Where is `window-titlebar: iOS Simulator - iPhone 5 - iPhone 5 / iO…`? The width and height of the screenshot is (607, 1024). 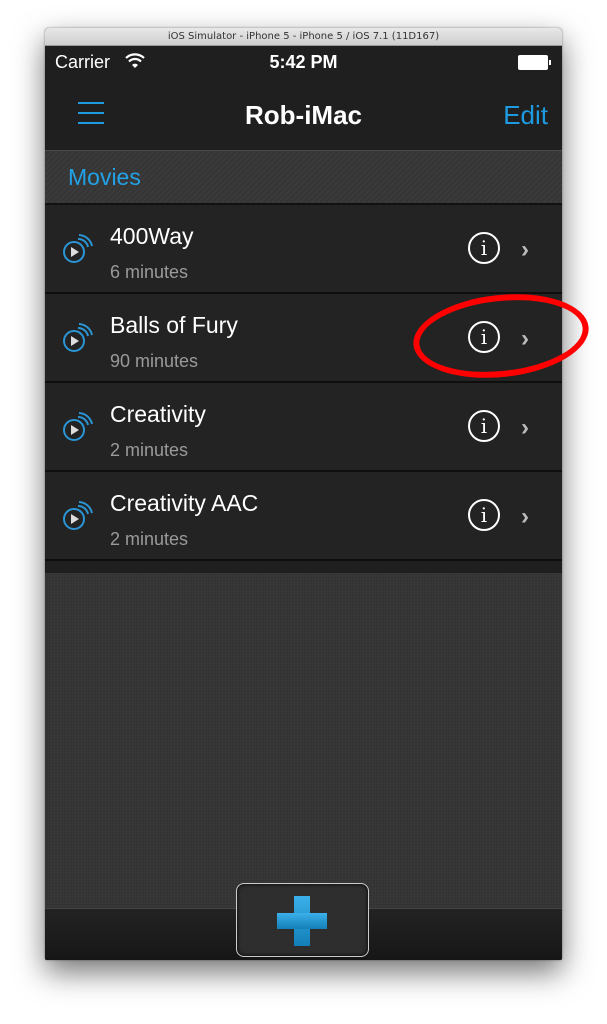 window-titlebar: iOS Simulator - iPhone 5 - iPhone 5 / iO… is located at coordinates (303, 37).